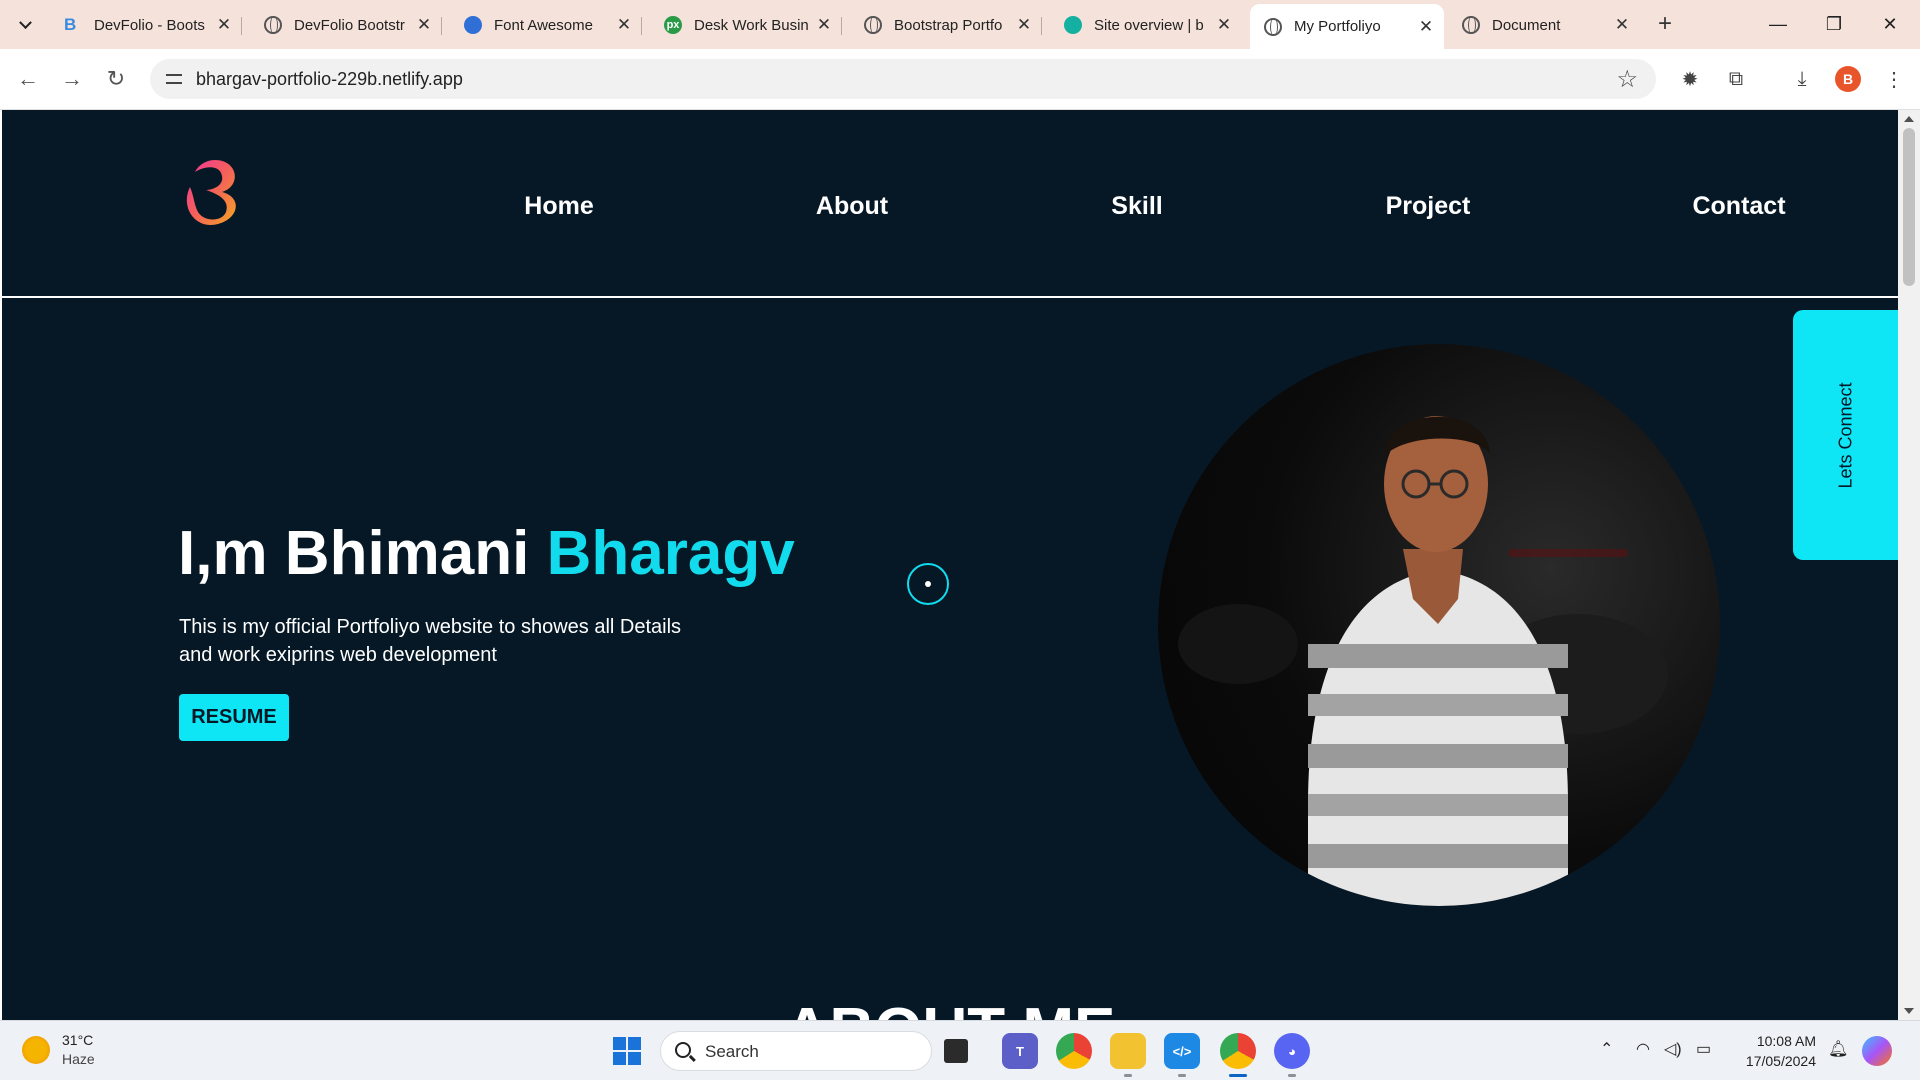  Describe the element at coordinates (1690, 79) in the screenshot. I see `extension-bug-icon: ✹` at that location.